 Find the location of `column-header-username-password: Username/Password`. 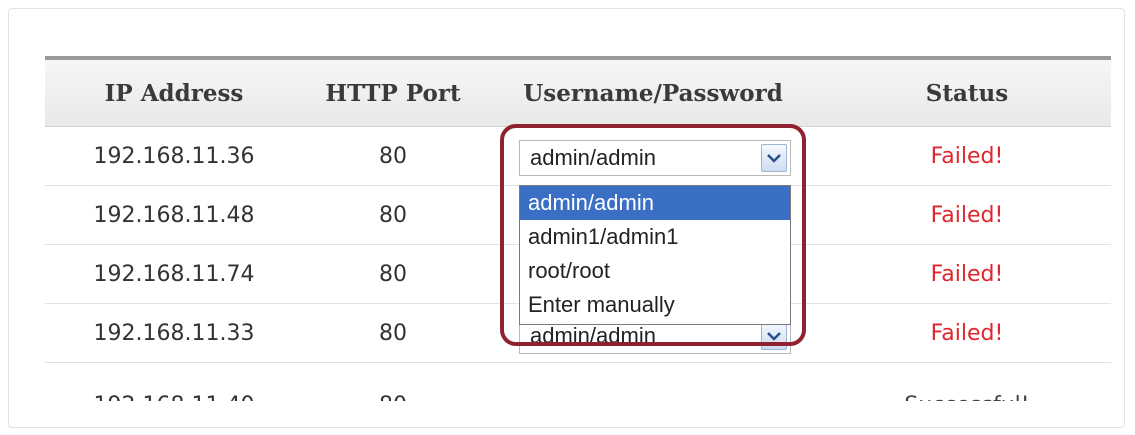

column-header-username-password: Username/Password is located at coordinates (653, 93).